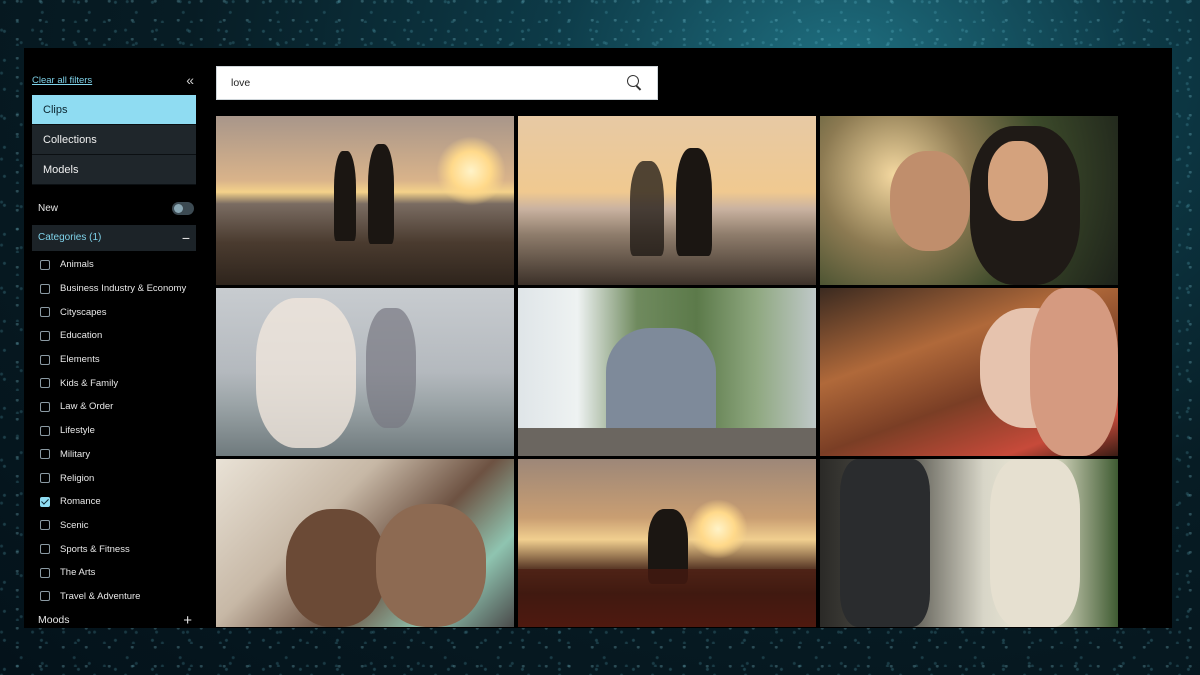 The height and width of the screenshot is (675, 1200). I want to click on clip-thumbnail-couple-running-surf, so click(365, 372).